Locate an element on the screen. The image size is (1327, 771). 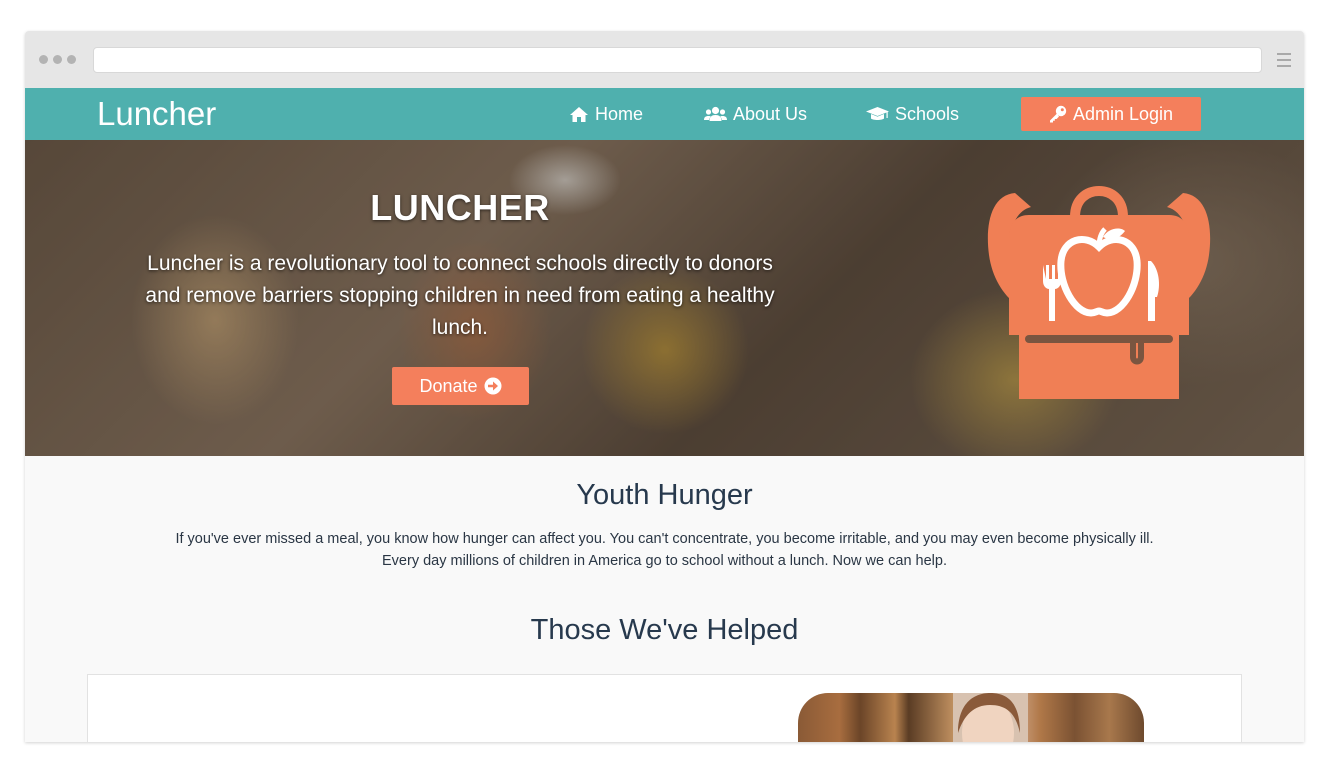
donate-button: Donate is located at coordinates (460, 386).